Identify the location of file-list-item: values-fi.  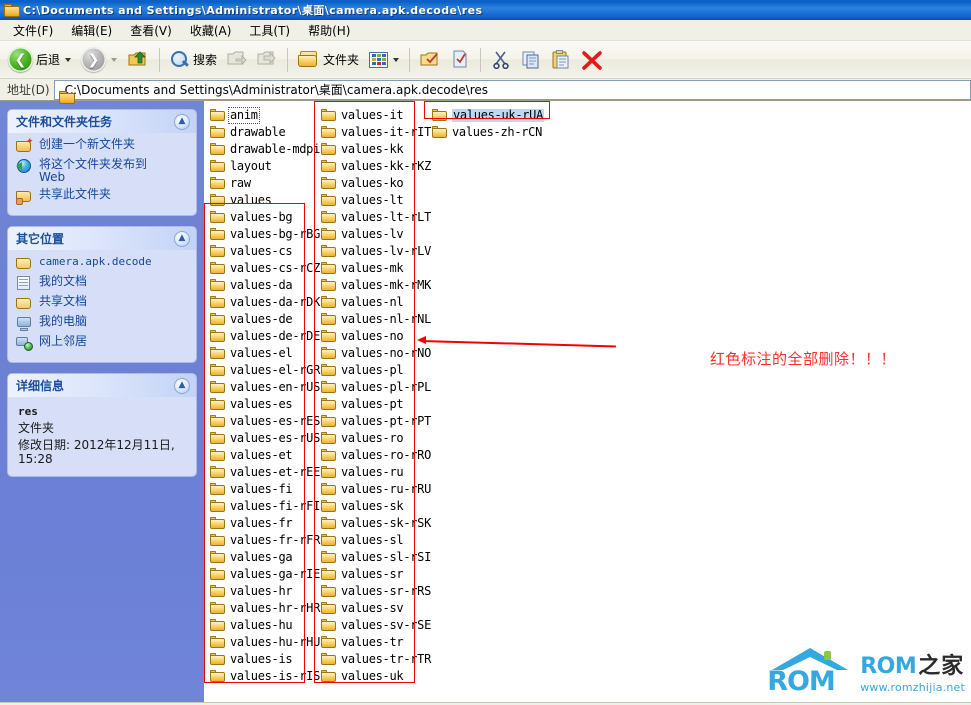
(261, 489).